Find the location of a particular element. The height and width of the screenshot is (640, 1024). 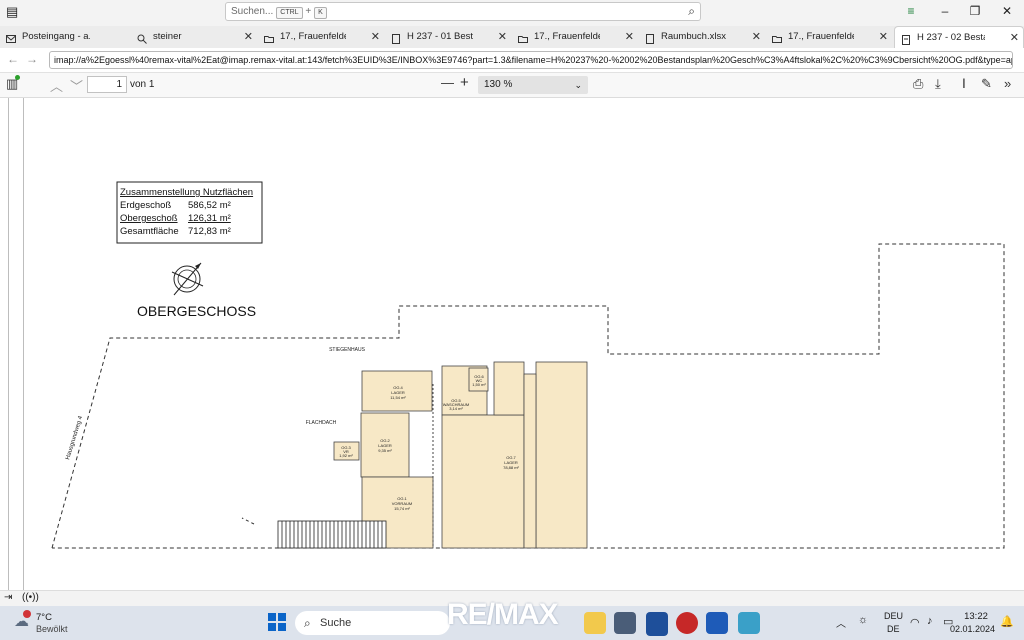

text-cursor-icon: Ⅰ is located at coordinates (964, 84).